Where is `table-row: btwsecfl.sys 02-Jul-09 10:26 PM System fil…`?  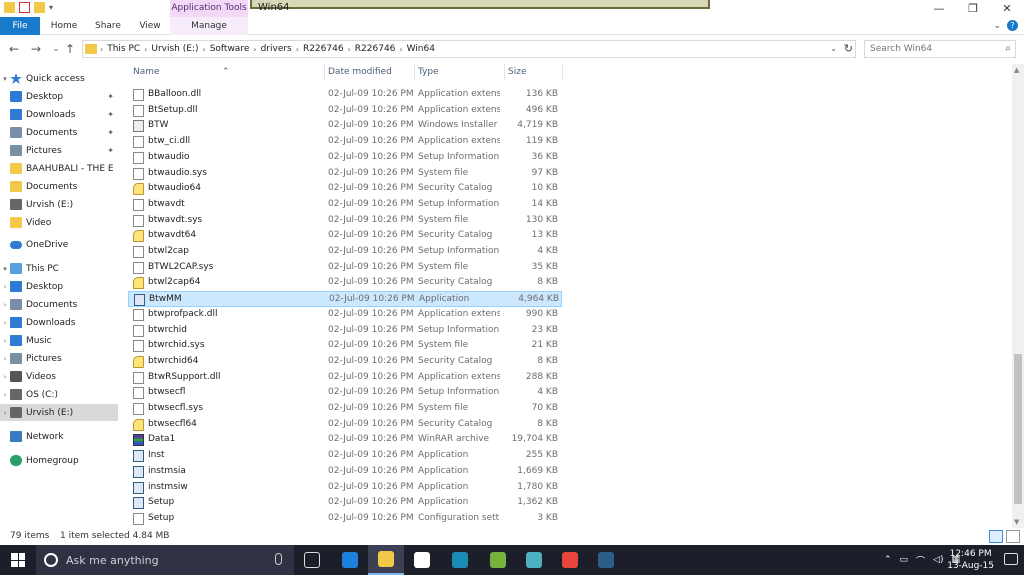 table-row: btwsecfl.sys 02-Jul-09 10:26 PM System fil… is located at coordinates (345, 409).